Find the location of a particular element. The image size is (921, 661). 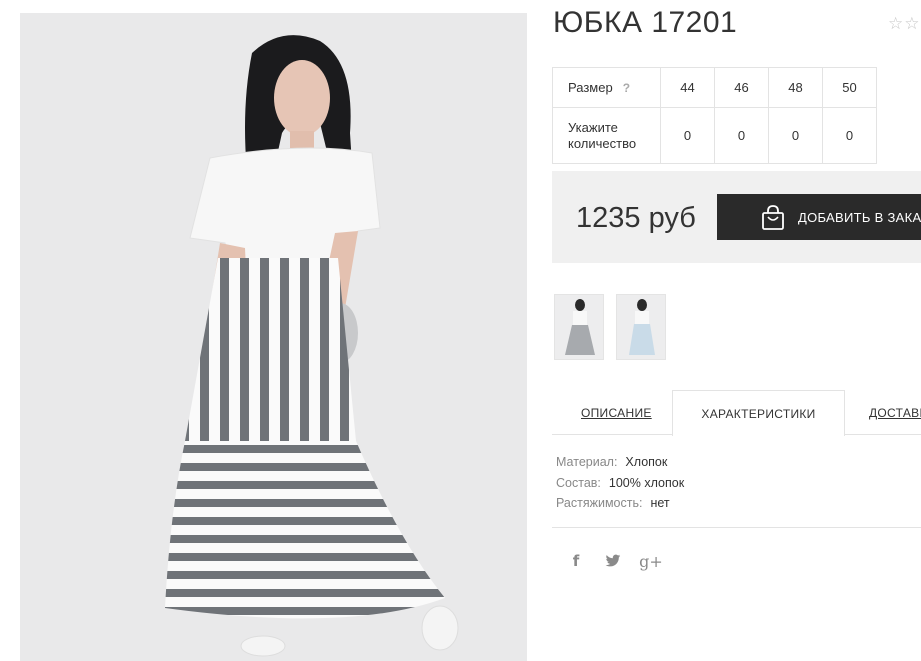

characteristic-key: Материал: is located at coordinates (587, 462).